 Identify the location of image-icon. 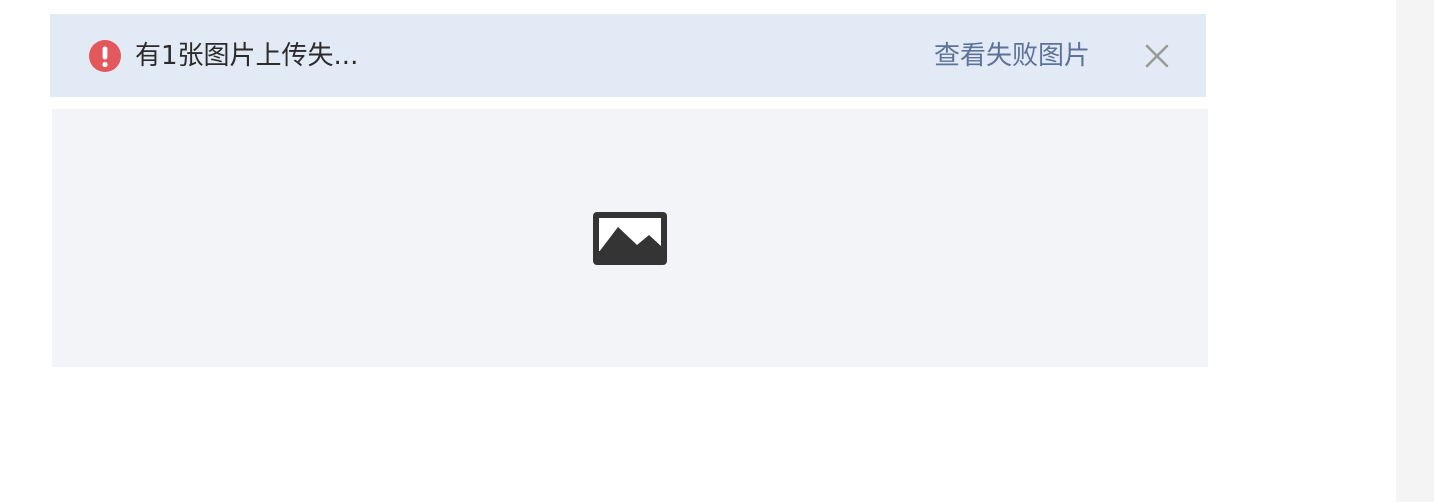
(630, 238).